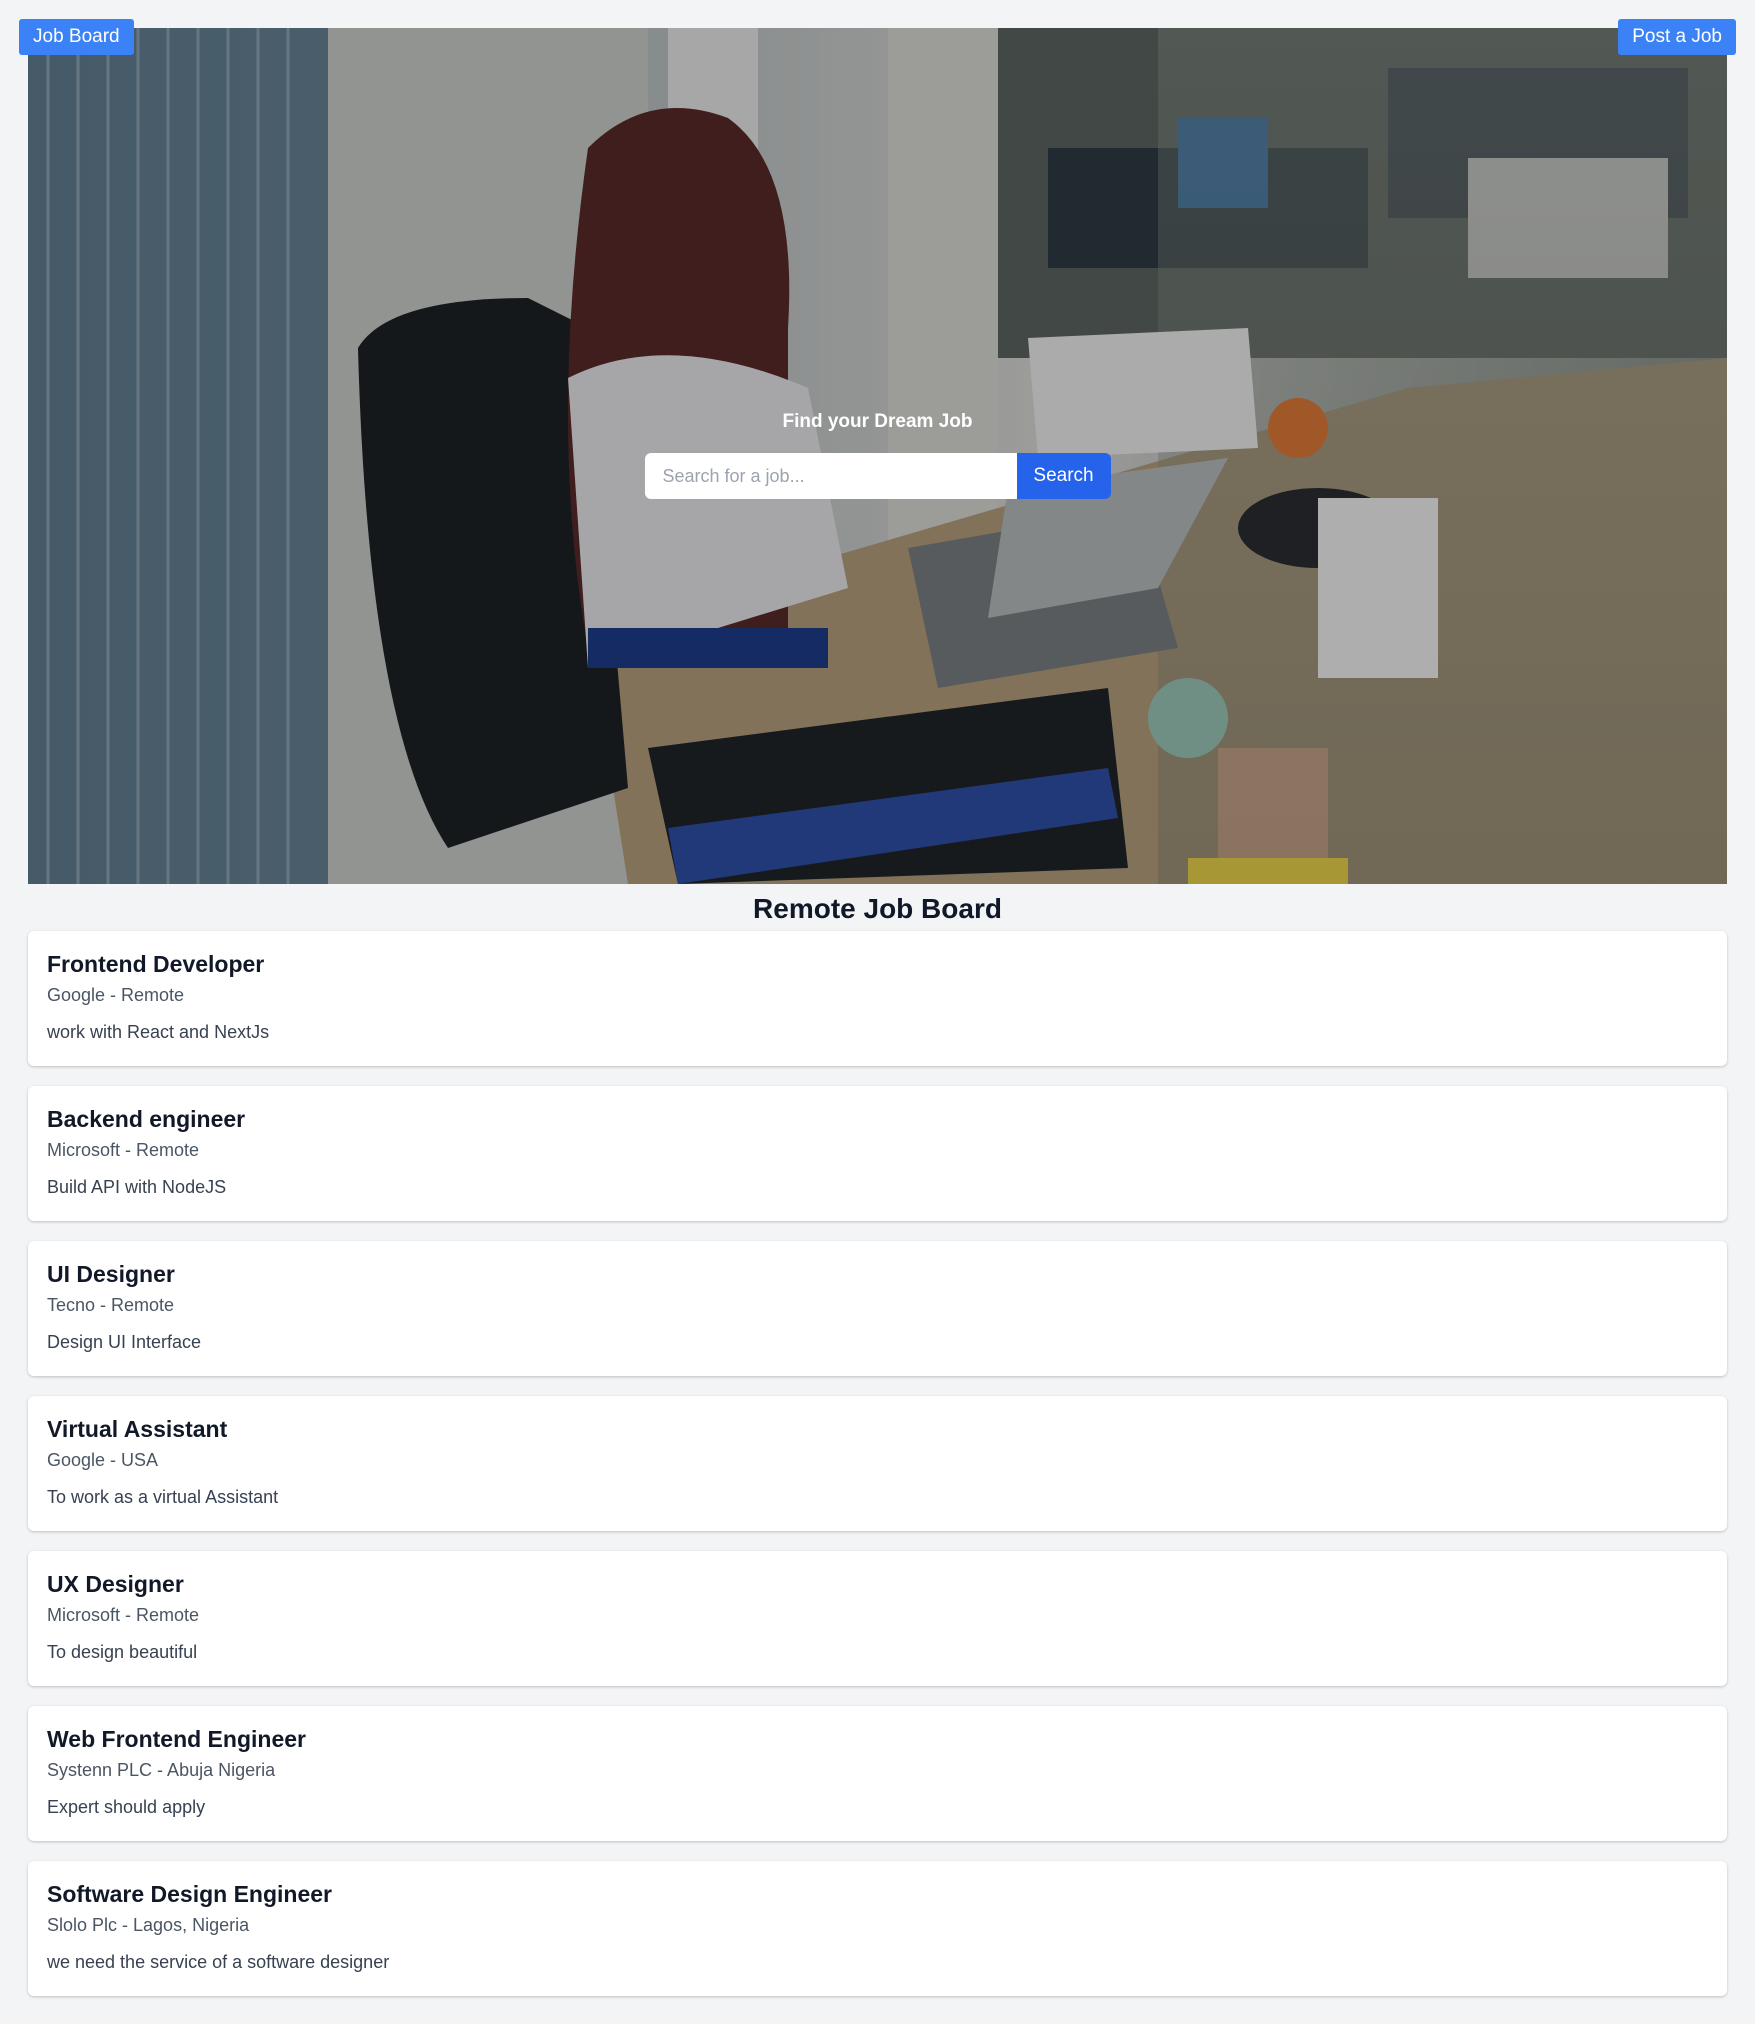 This screenshot has width=1755, height=2024. What do you see at coordinates (830, 476) in the screenshot?
I see `search-input` at bounding box center [830, 476].